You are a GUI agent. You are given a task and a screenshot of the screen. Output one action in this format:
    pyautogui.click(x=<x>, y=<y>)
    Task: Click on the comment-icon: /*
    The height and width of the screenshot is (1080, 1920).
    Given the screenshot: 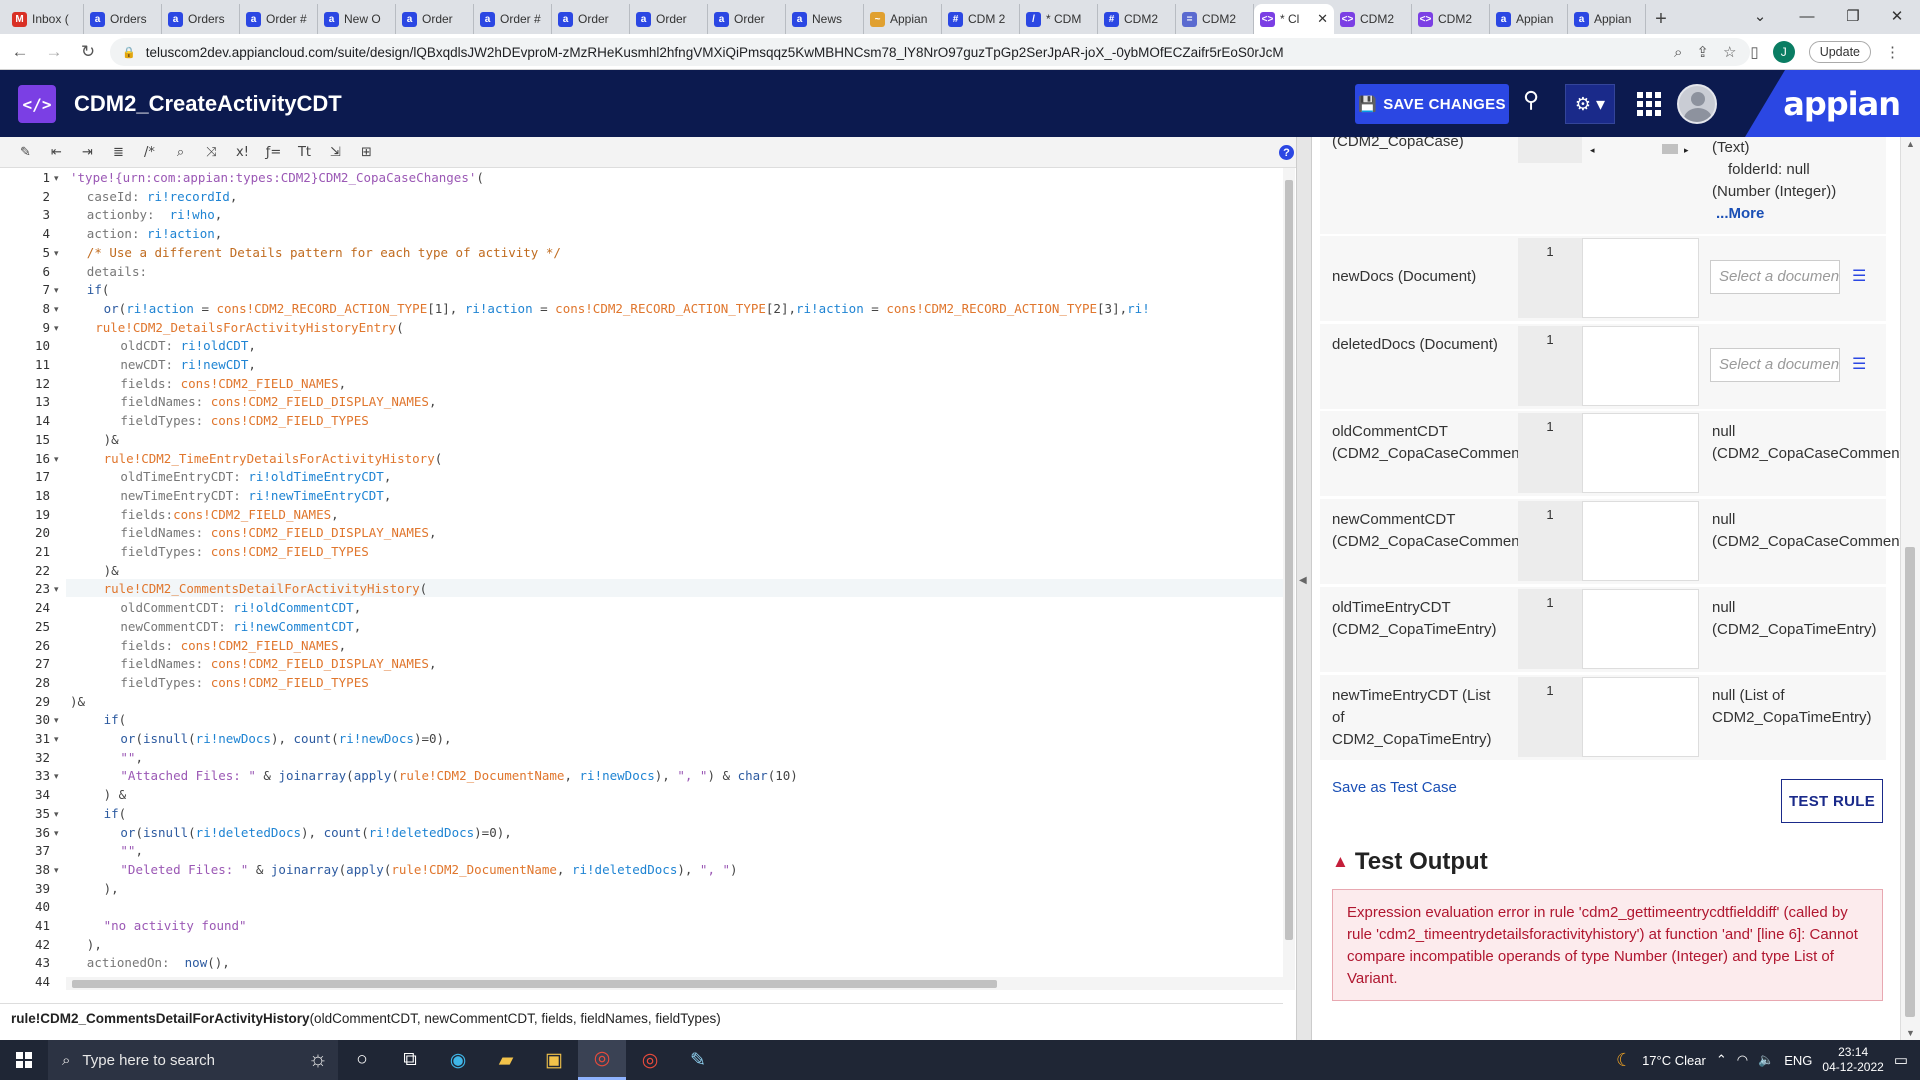 What is the action you would take?
    pyautogui.click(x=149, y=152)
    